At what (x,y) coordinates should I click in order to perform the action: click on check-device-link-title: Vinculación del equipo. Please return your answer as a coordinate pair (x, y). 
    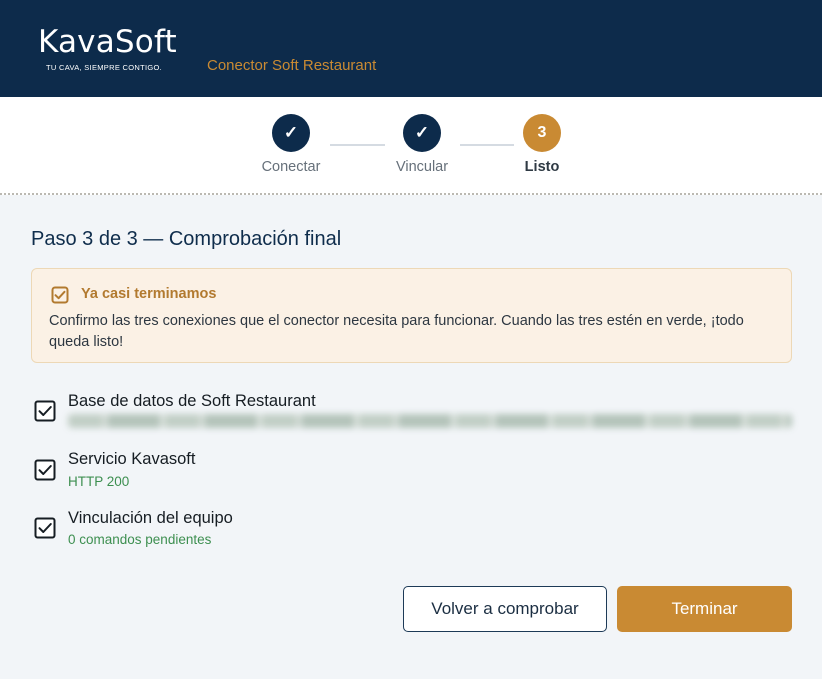
    Looking at the image, I should click on (150, 518).